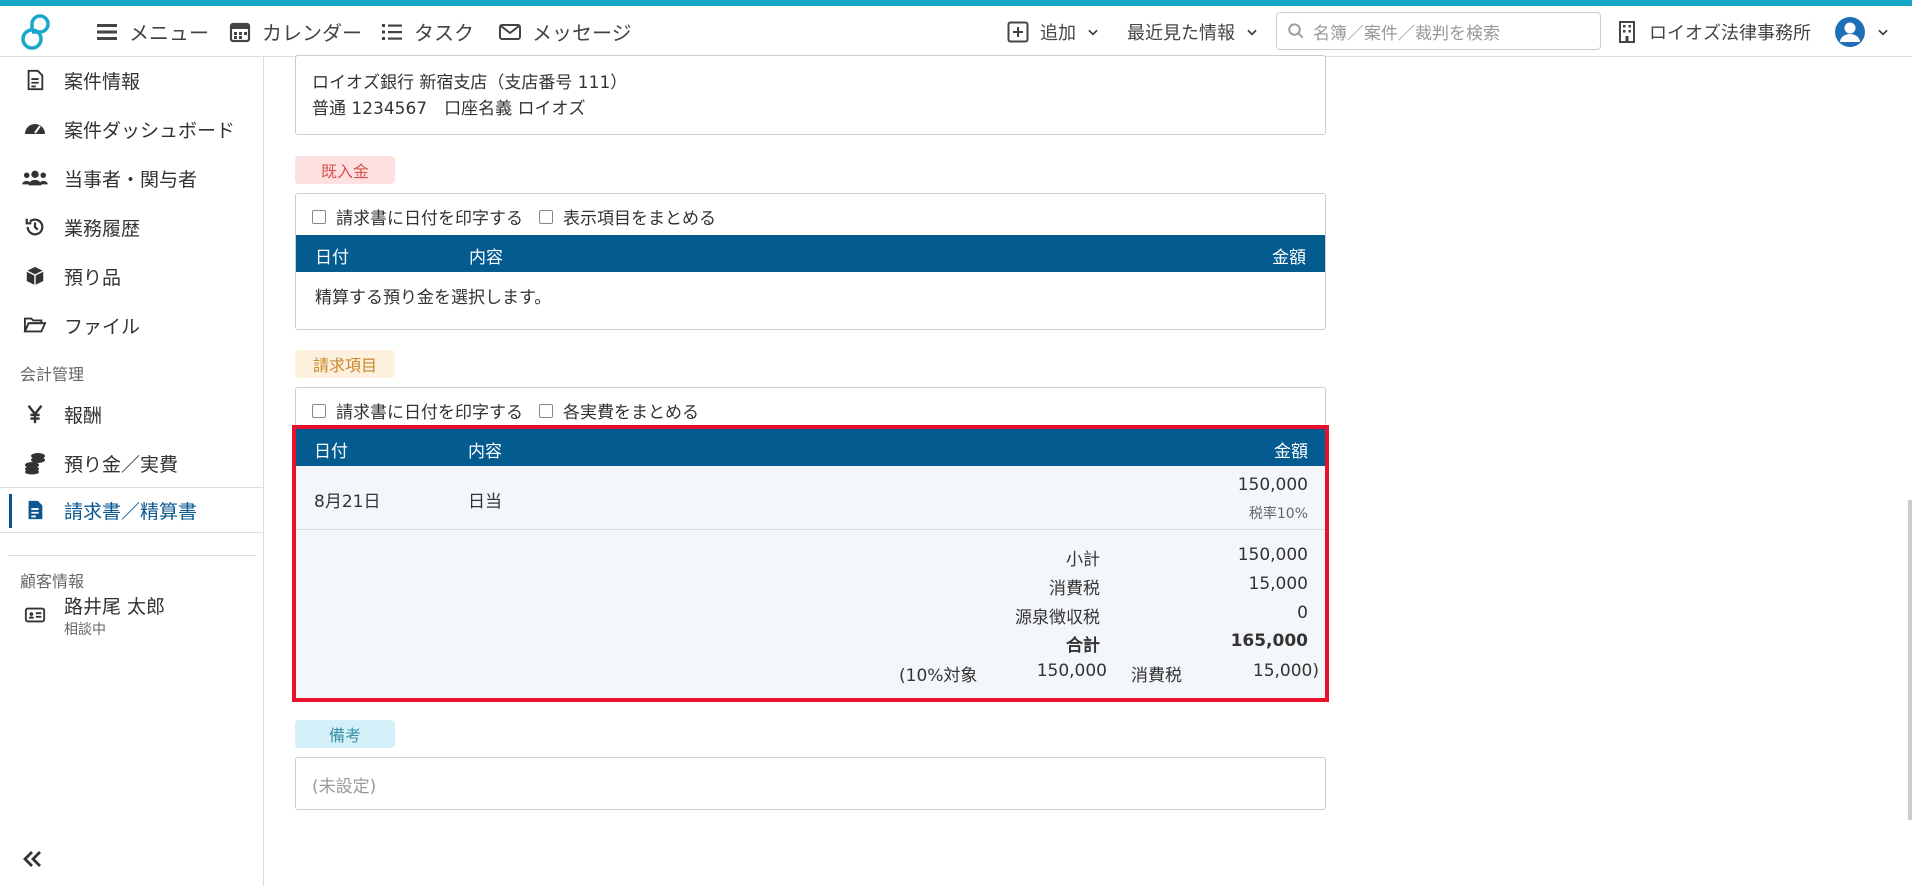 The image size is (1912, 886). Describe the element at coordinates (102, 81) in the screenshot. I see `sidebar-item-label: 案件情報` at that location.